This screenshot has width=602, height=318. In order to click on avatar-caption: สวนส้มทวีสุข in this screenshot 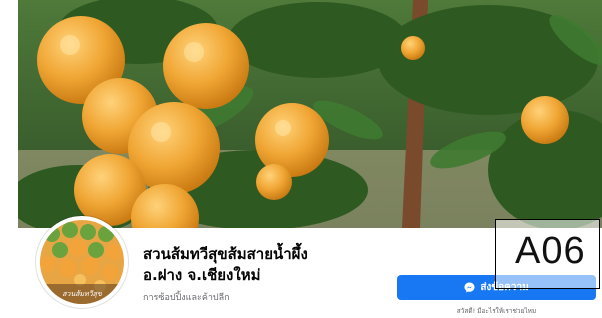, I will do `click(82, 294)`.